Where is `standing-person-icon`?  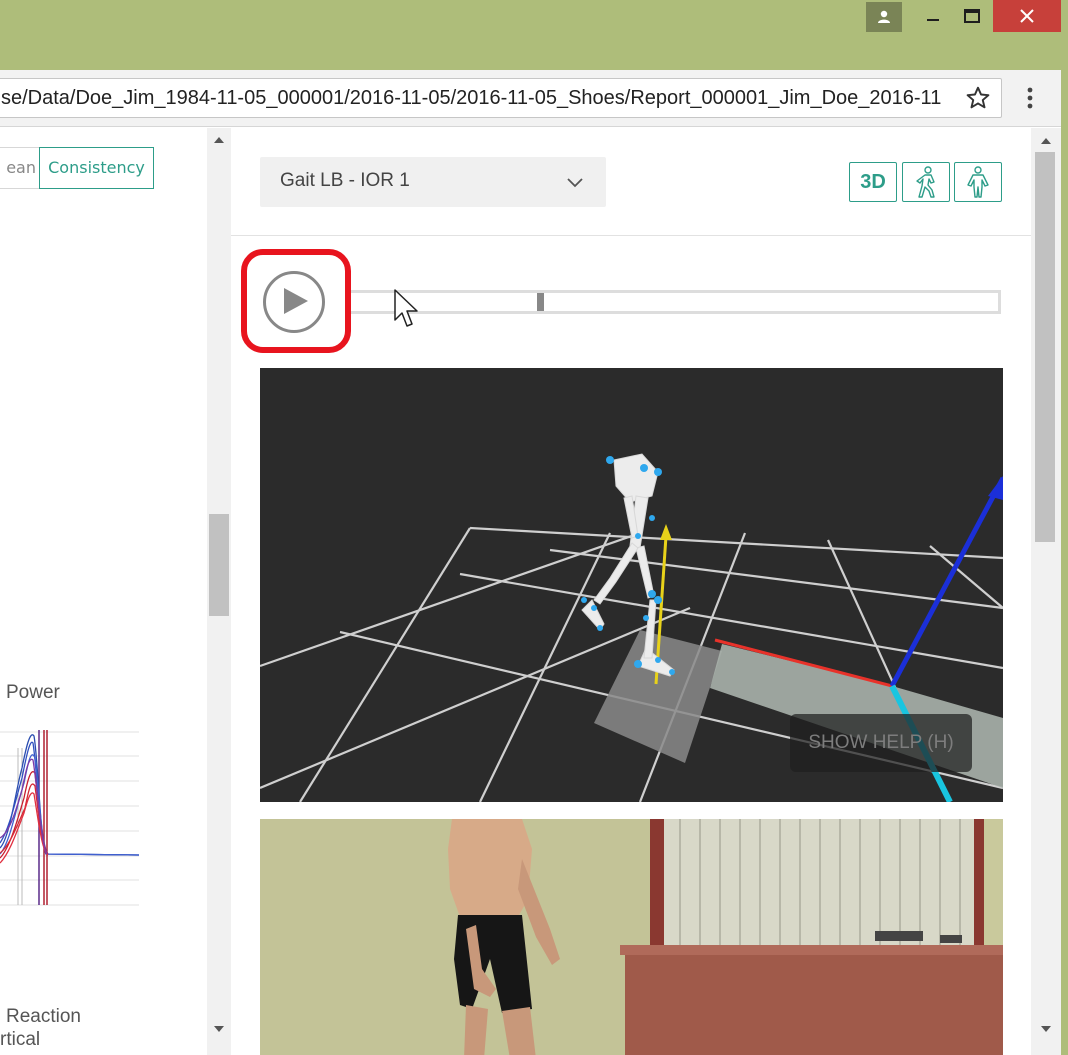
standing-person-icon is located at coordinates (978, 182).